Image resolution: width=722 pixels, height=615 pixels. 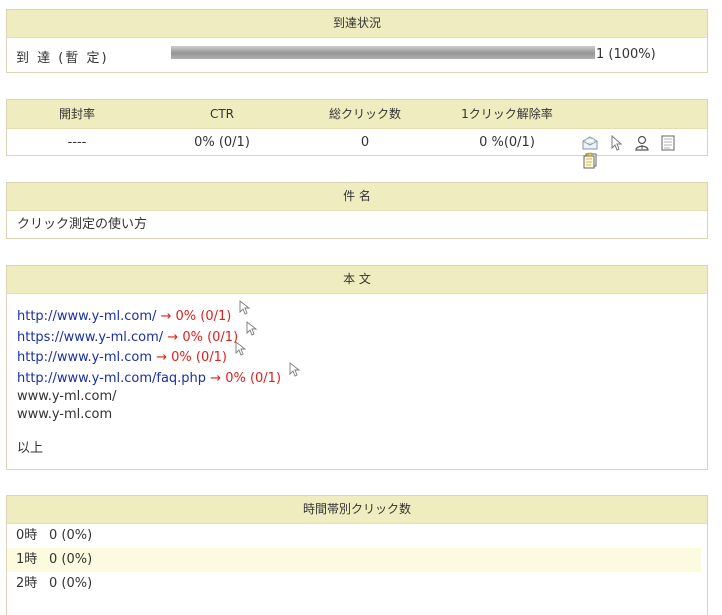 What do you see at coordinates (222, 142) in the screenshot?
I see `ctr-value: 0% (0/1)` at bounding box center [222, 142].